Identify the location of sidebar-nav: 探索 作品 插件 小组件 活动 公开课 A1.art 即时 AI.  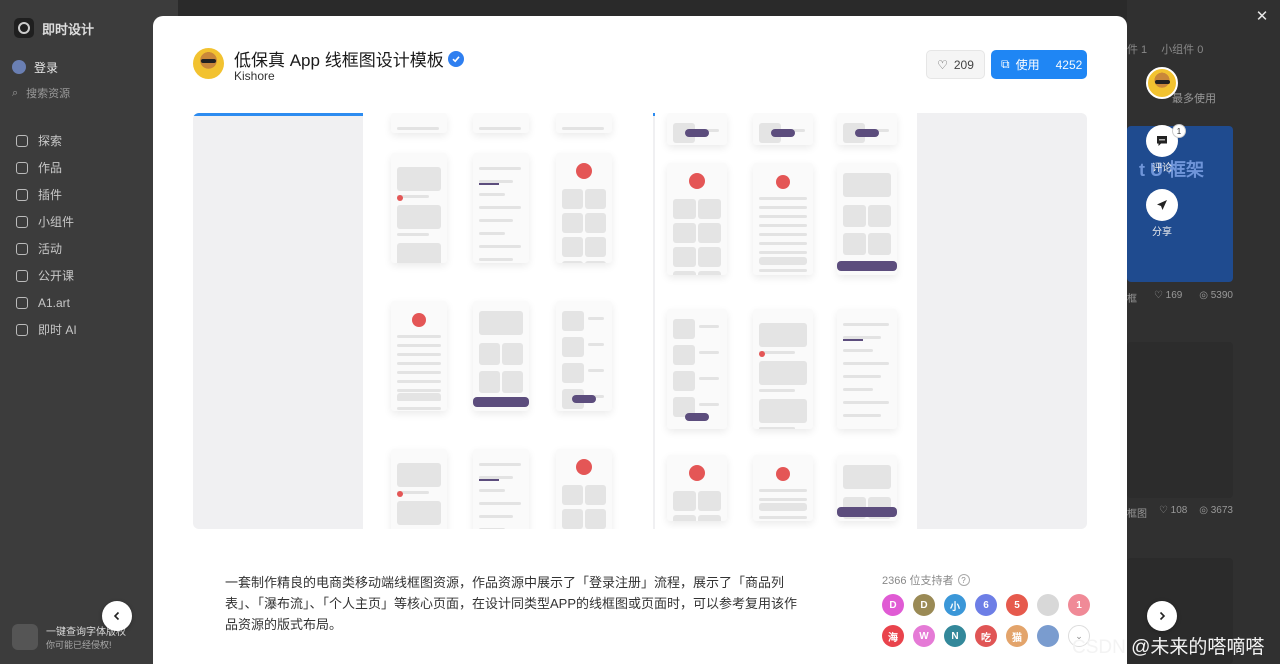
(46, 235).